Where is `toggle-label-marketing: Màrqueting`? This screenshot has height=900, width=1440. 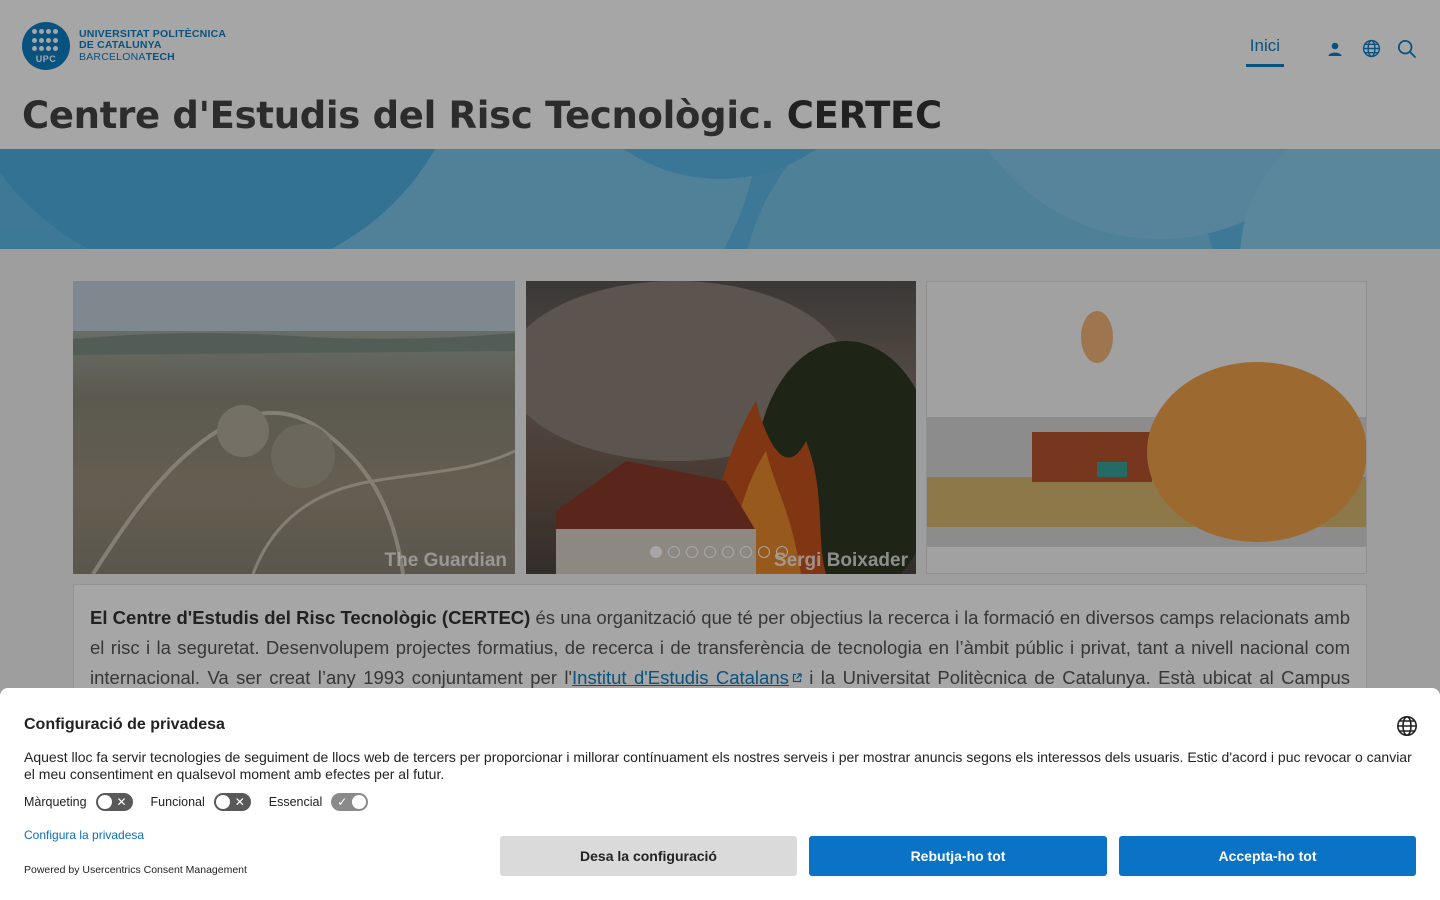
toggle-label-marketing: Màrqueting is located at coordinates (55, 802).